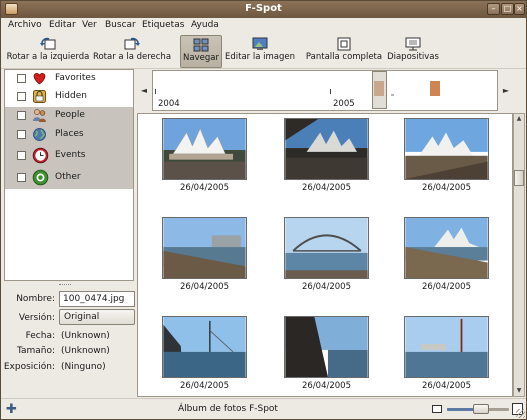 The width and height of the screenshot is (527, 420). What do you see at coordinates (21, 78) in the screenshot?
I see `favorites-checkbox` at bounding box center [21, 78].